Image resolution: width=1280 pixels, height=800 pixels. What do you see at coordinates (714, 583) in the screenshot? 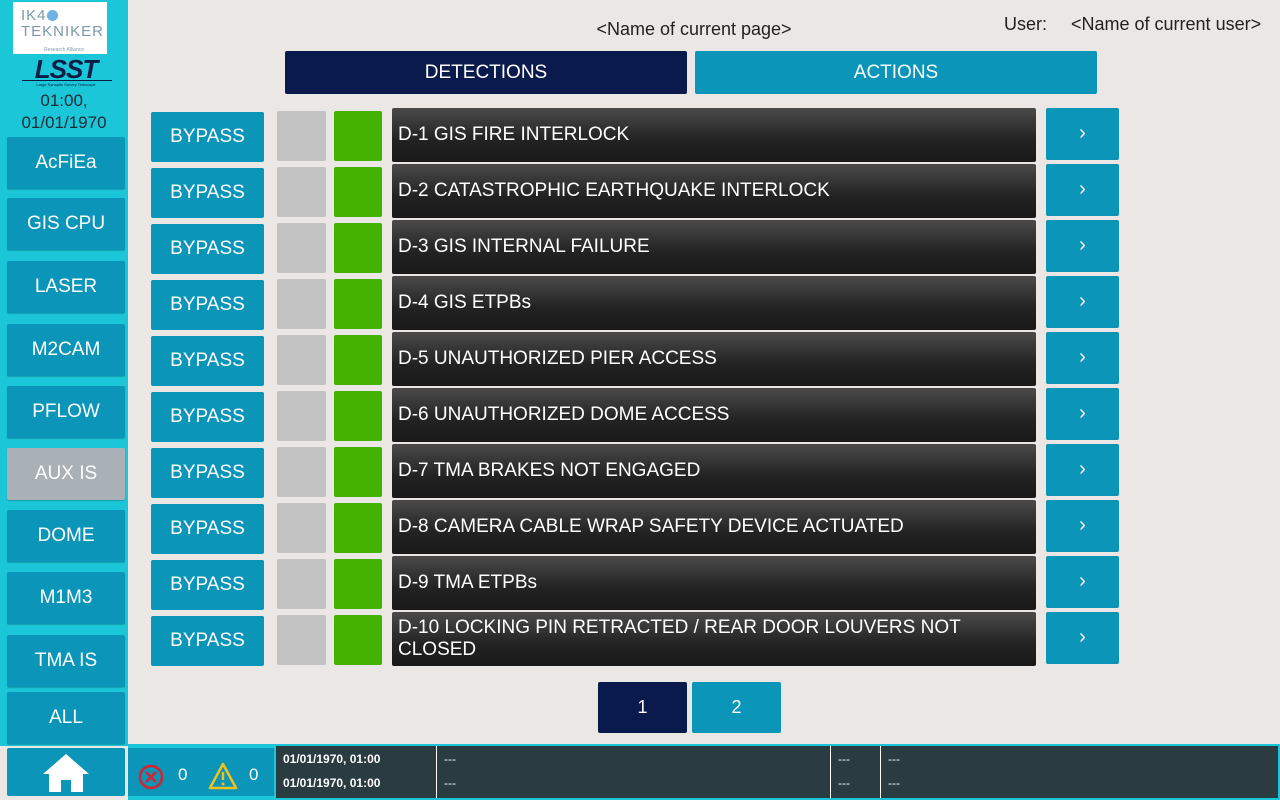
I see `detection-label: D-9 TMA ETPBs` at bounding box center [714, 583].